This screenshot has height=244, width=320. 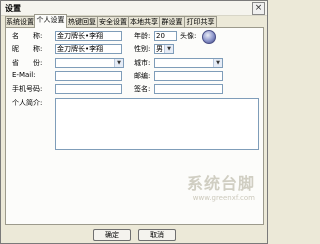 I want to click on watermark: 系统台脚 www.greenxf.com, so click(x=221, y=186).